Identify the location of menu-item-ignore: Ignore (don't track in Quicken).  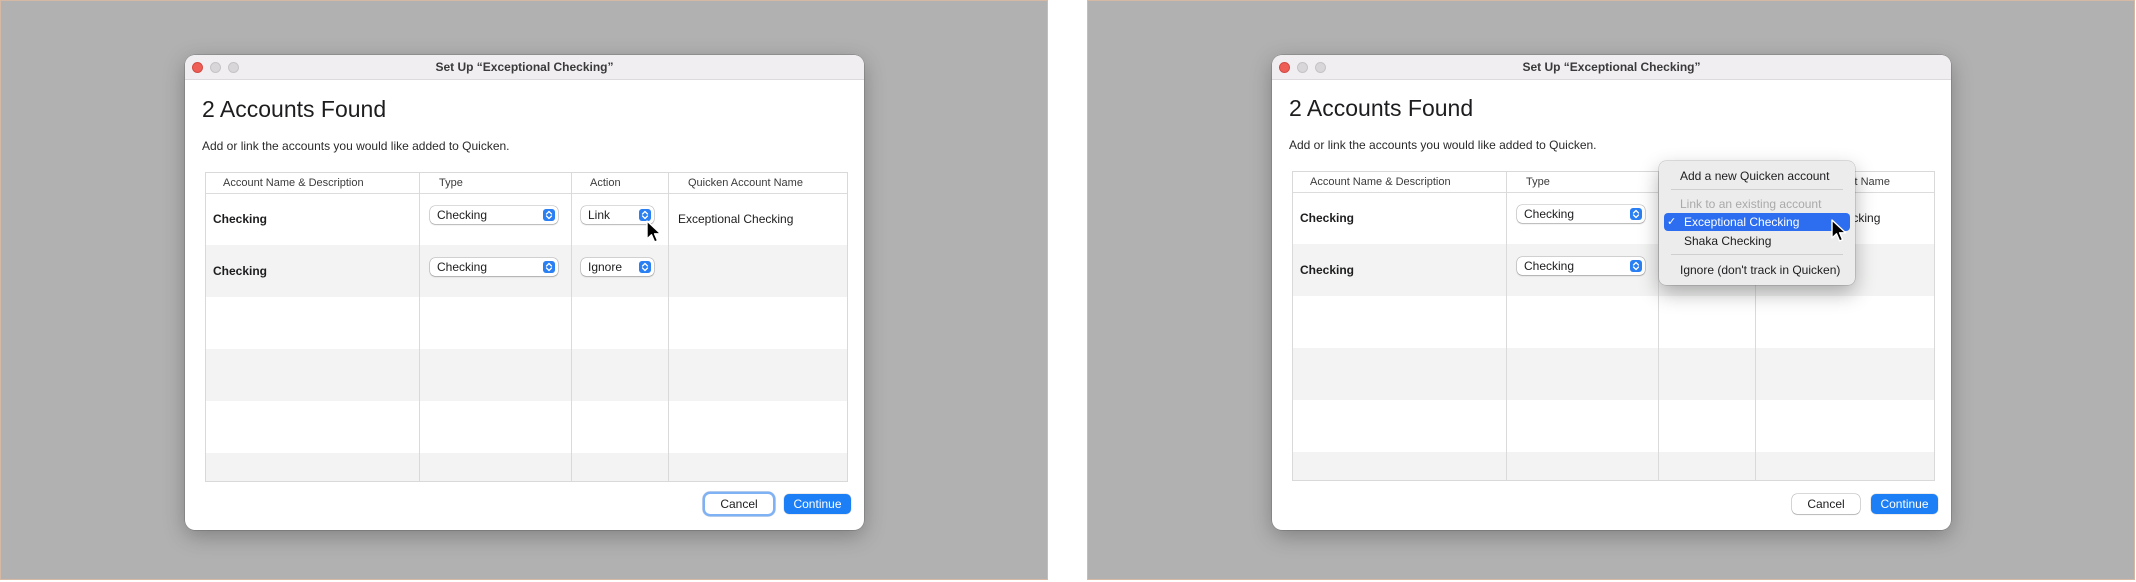
(1757, 270).